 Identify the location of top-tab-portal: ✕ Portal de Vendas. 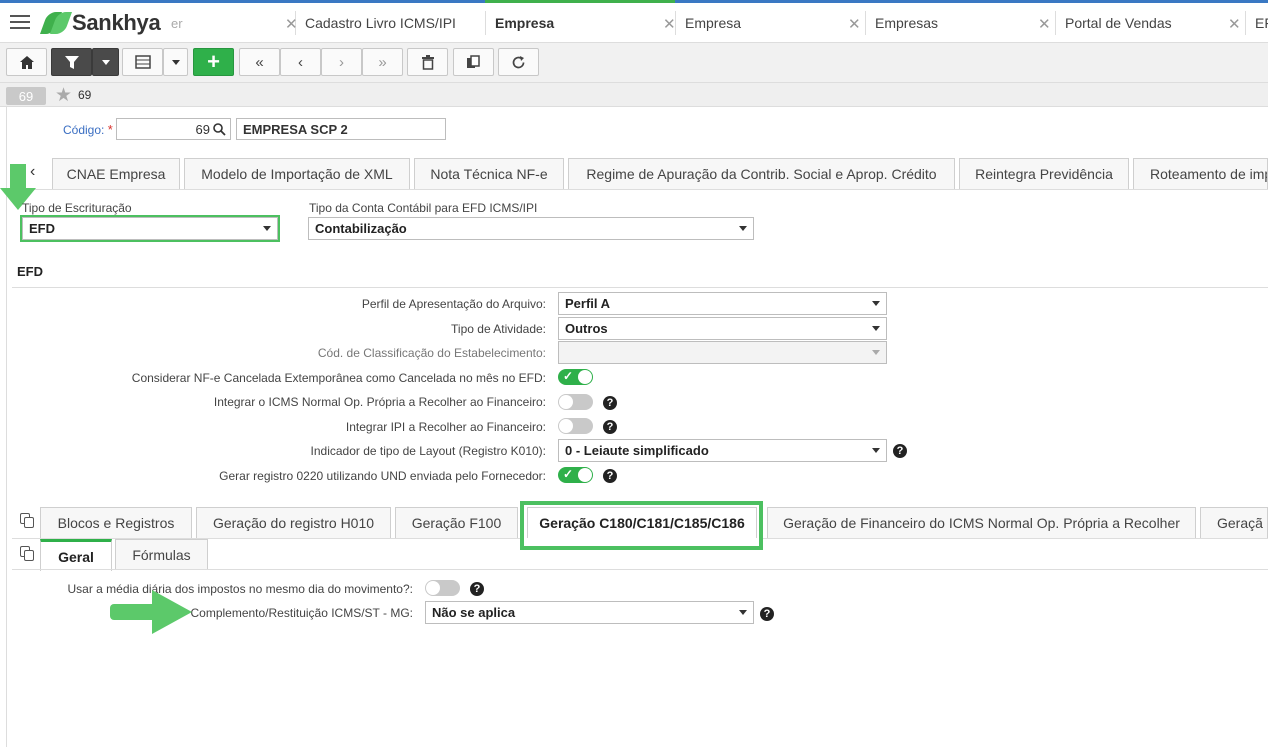
(1105, 23).